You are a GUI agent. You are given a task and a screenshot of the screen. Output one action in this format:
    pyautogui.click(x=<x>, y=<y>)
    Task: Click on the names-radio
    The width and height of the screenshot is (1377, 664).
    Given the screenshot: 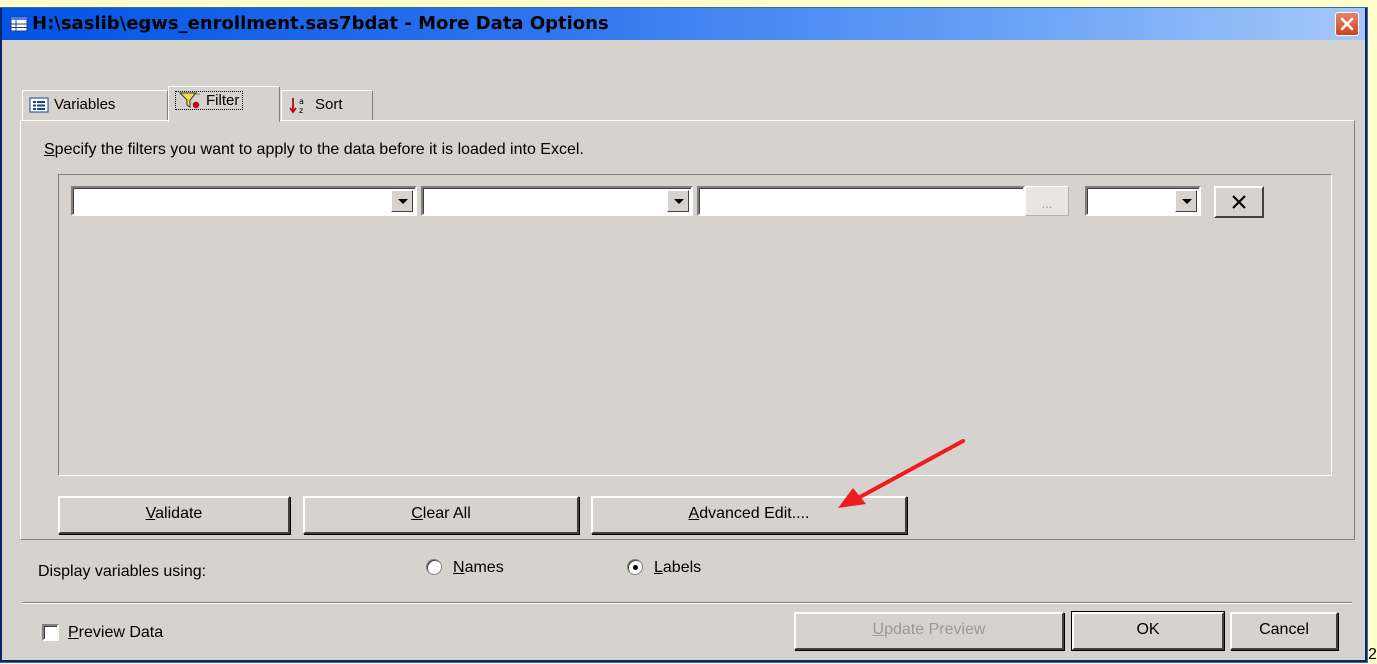 What is the action you would take?
    pyautogui.click(x=434, y=567)
    